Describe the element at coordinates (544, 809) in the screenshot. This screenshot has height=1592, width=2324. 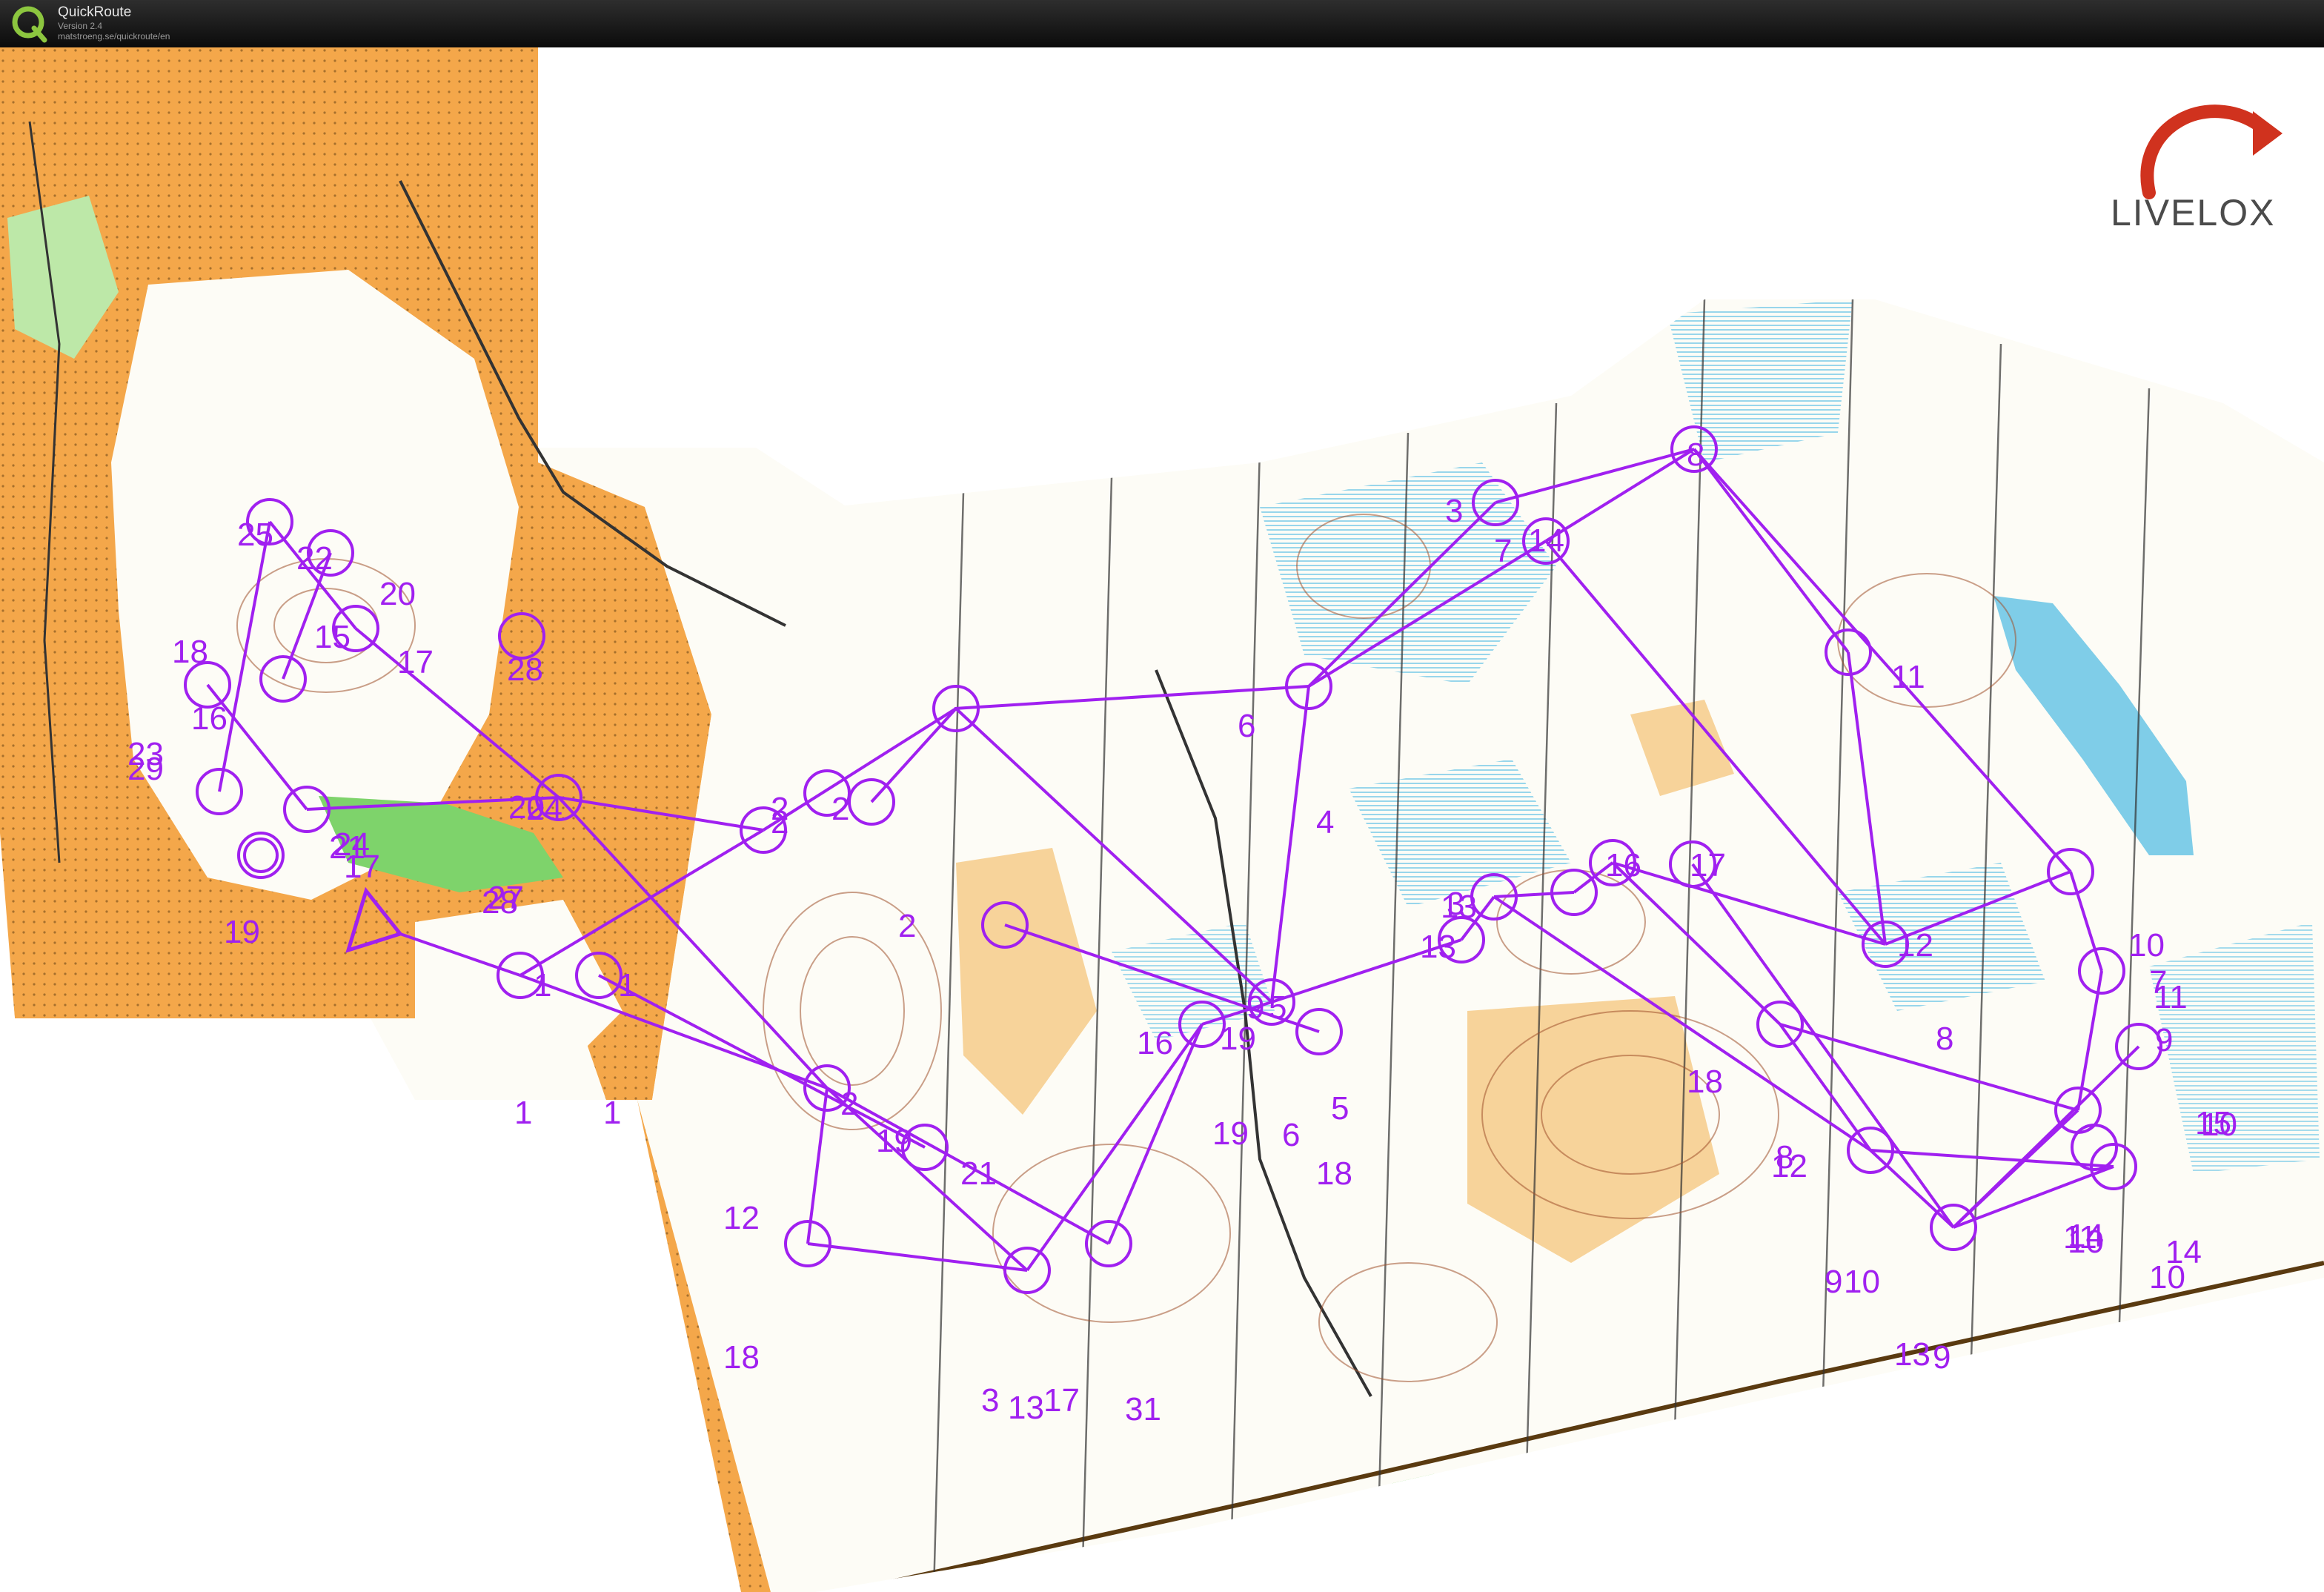
I see `control-number-label: 24` at that location.